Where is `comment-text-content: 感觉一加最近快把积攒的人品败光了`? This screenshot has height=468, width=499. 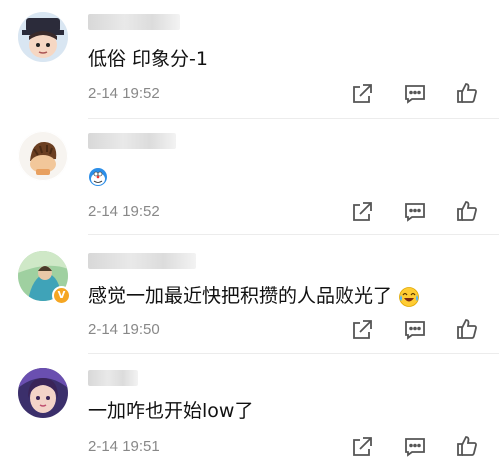 comment-text-content: 感觉一加最近快把积攒的人品败光了 is located at coordinates (240, 296).